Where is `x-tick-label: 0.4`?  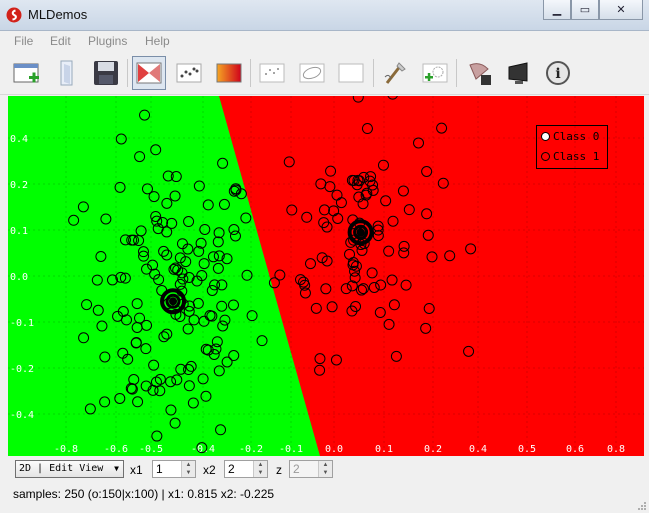 x-tick-label: 0.4 is located at coordinates (478, 449).